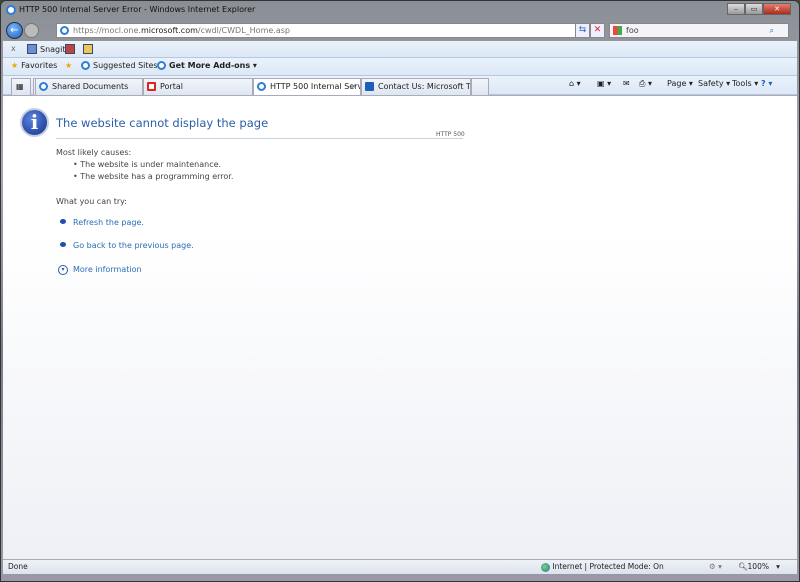  Describe the element at coordinates (213, 65) in the screenshot. I see `addons-label: Get More Add-ons ▾` at that location.